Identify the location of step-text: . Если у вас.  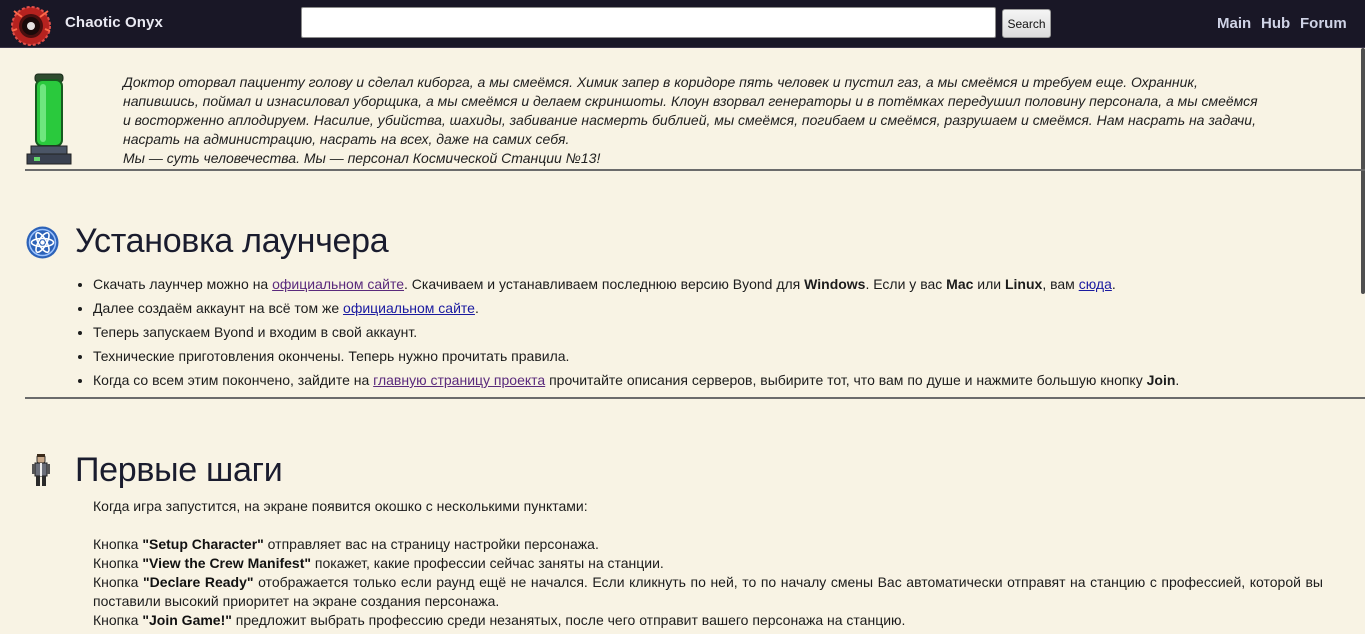
(906, 284).